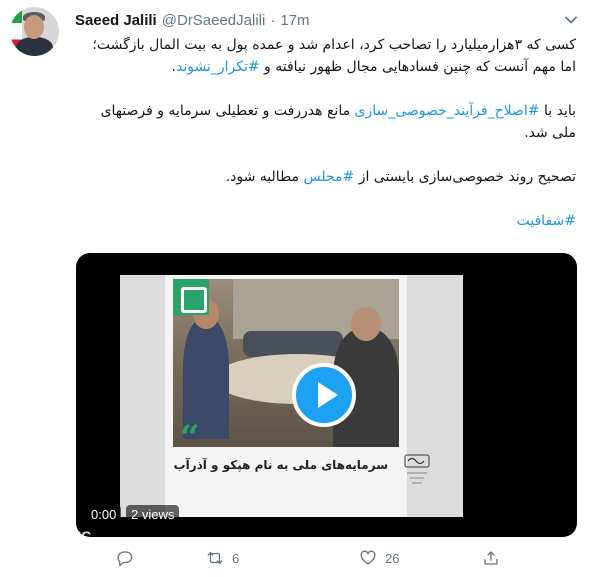  I want to click on quote-mark-icon: “, so click(190, 438).